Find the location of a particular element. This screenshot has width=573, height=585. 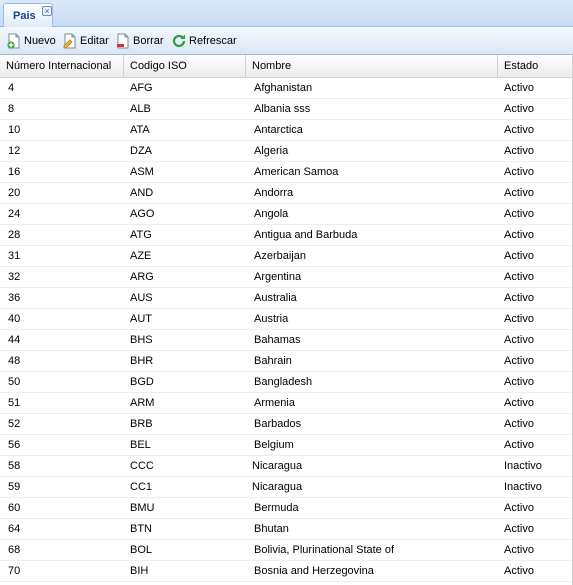

cell-codigo-iso: ARM is located at coordinates (142, 403).